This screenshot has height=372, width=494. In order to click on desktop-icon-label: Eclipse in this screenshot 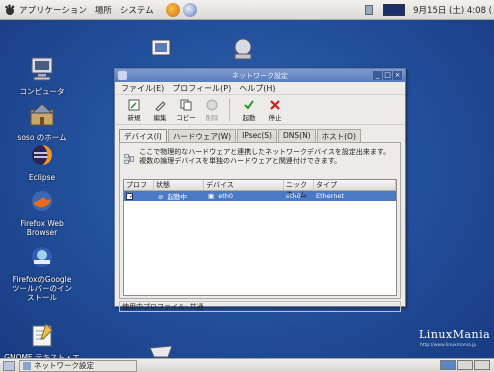, I will do `click(42, 177)`.